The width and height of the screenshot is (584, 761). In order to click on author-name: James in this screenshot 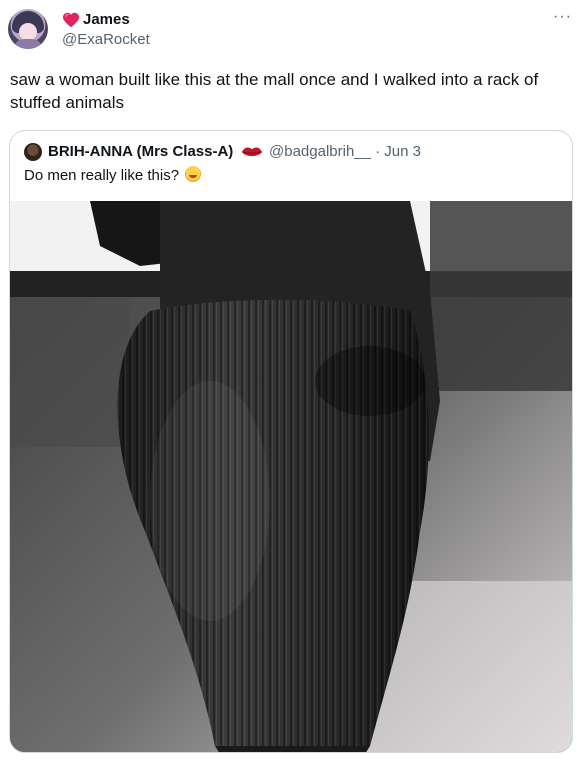, I will do `click(106, 19)`.